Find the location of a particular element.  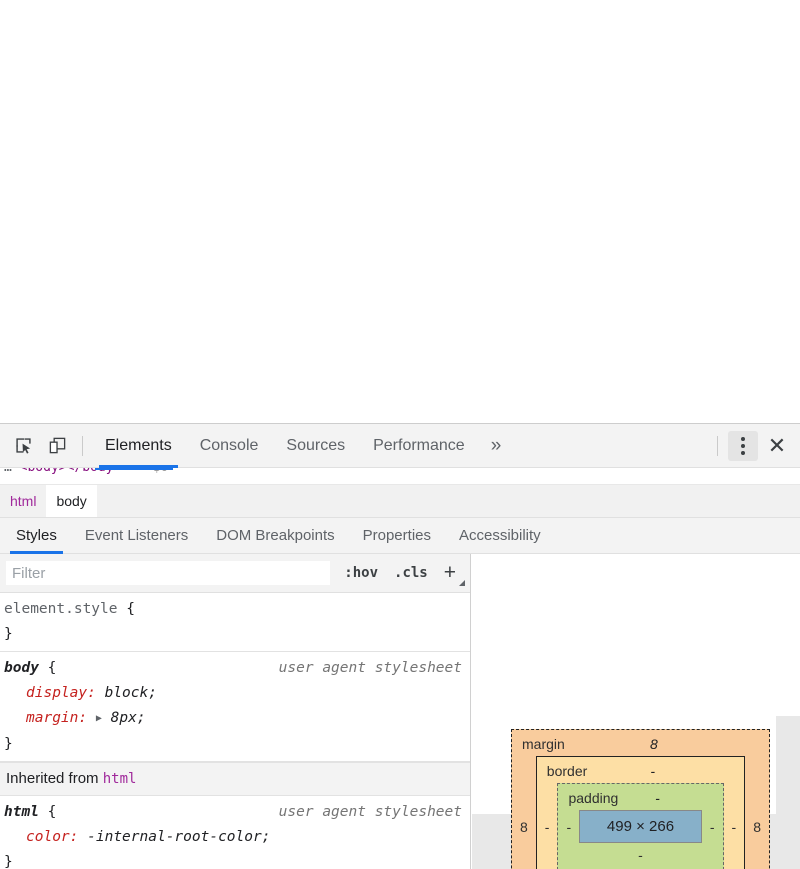

box-model-padding-bottom-value: - is located at coordinates (640, 855).